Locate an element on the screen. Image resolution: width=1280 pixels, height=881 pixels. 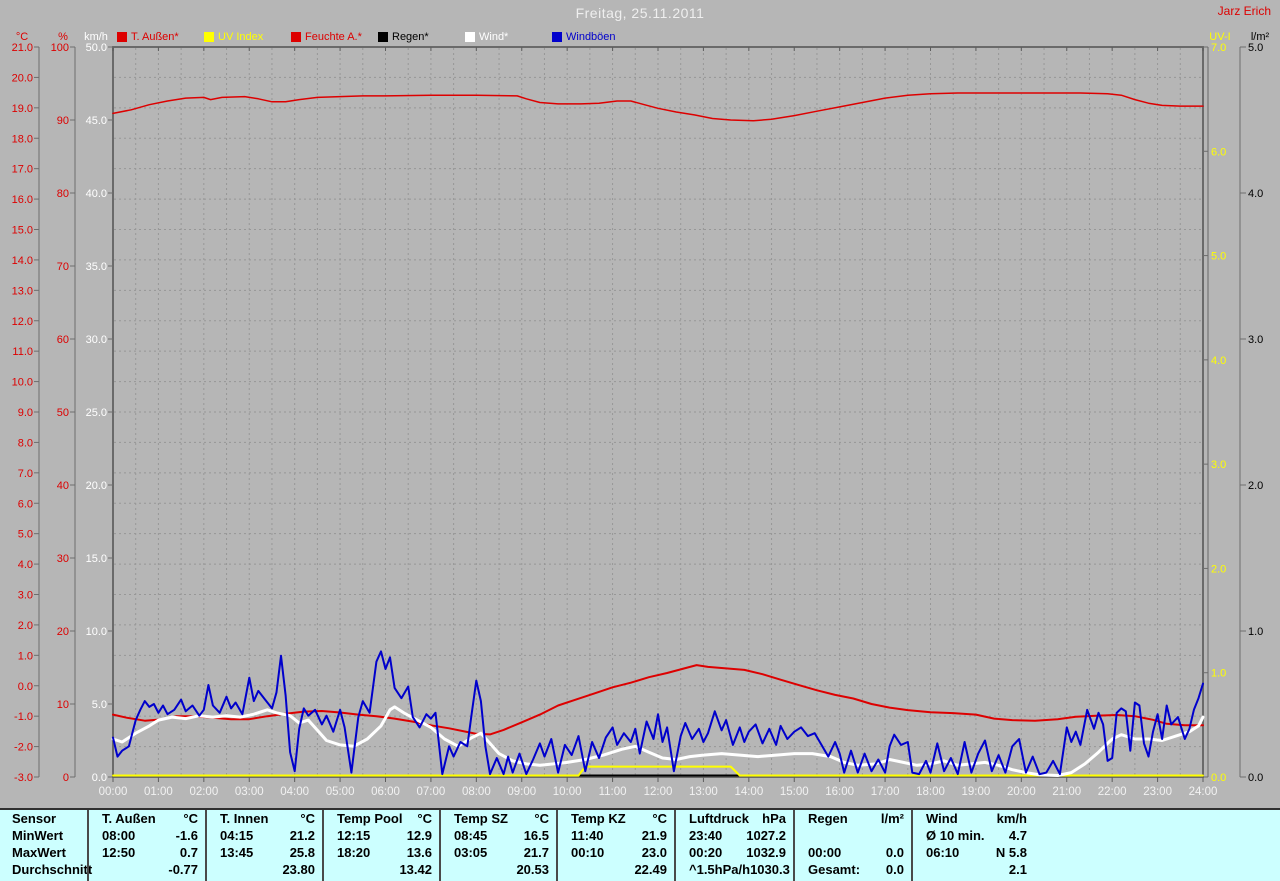
table-column-header: Temp Pool °C is located at coordinates (381, 818).